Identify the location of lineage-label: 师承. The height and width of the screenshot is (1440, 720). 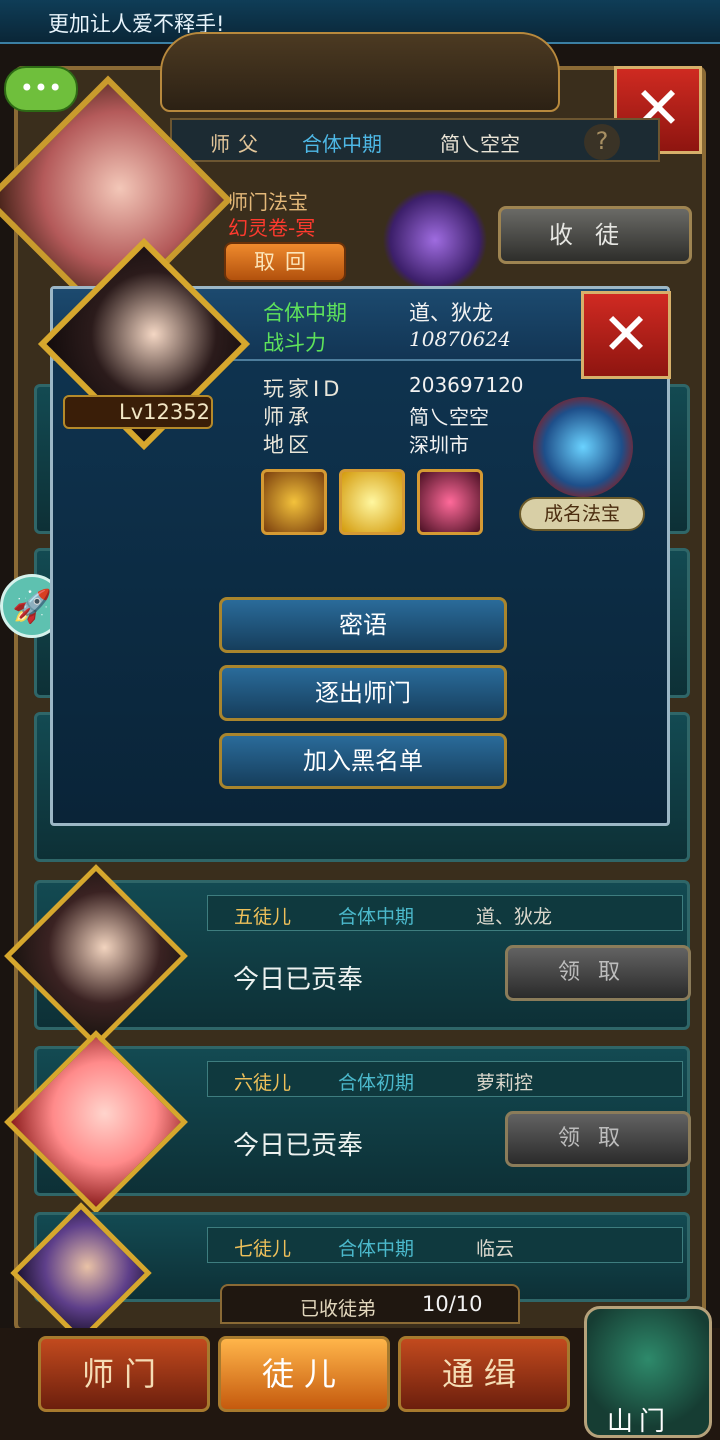
(288, 417).